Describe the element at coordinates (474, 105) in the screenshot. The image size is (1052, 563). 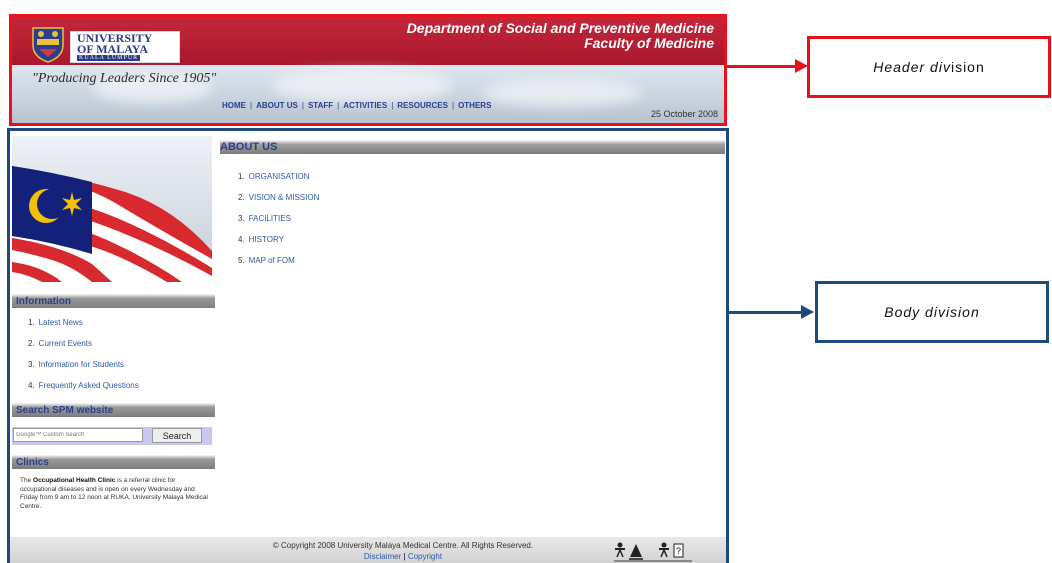
I see `nav-others: OTHERS` at that location.